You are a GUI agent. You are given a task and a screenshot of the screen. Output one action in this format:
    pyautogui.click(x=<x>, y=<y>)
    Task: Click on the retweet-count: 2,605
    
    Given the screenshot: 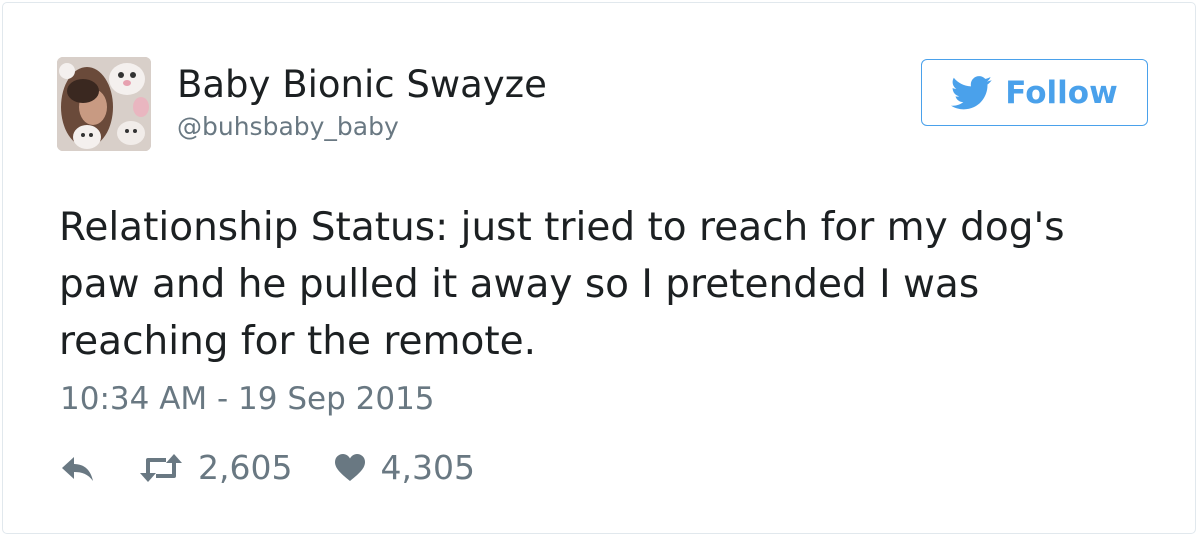 What is the action you would take?
    pyautogui.click(x=245, y=467)
    